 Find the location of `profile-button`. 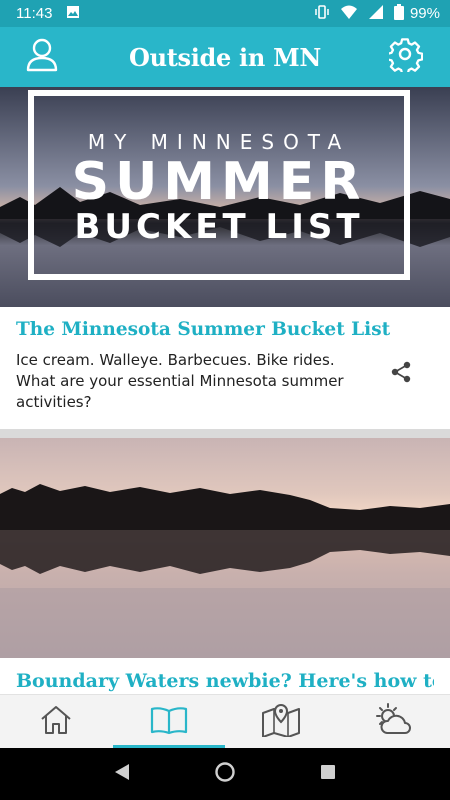

profile-button is located at coordinates (42, 57).